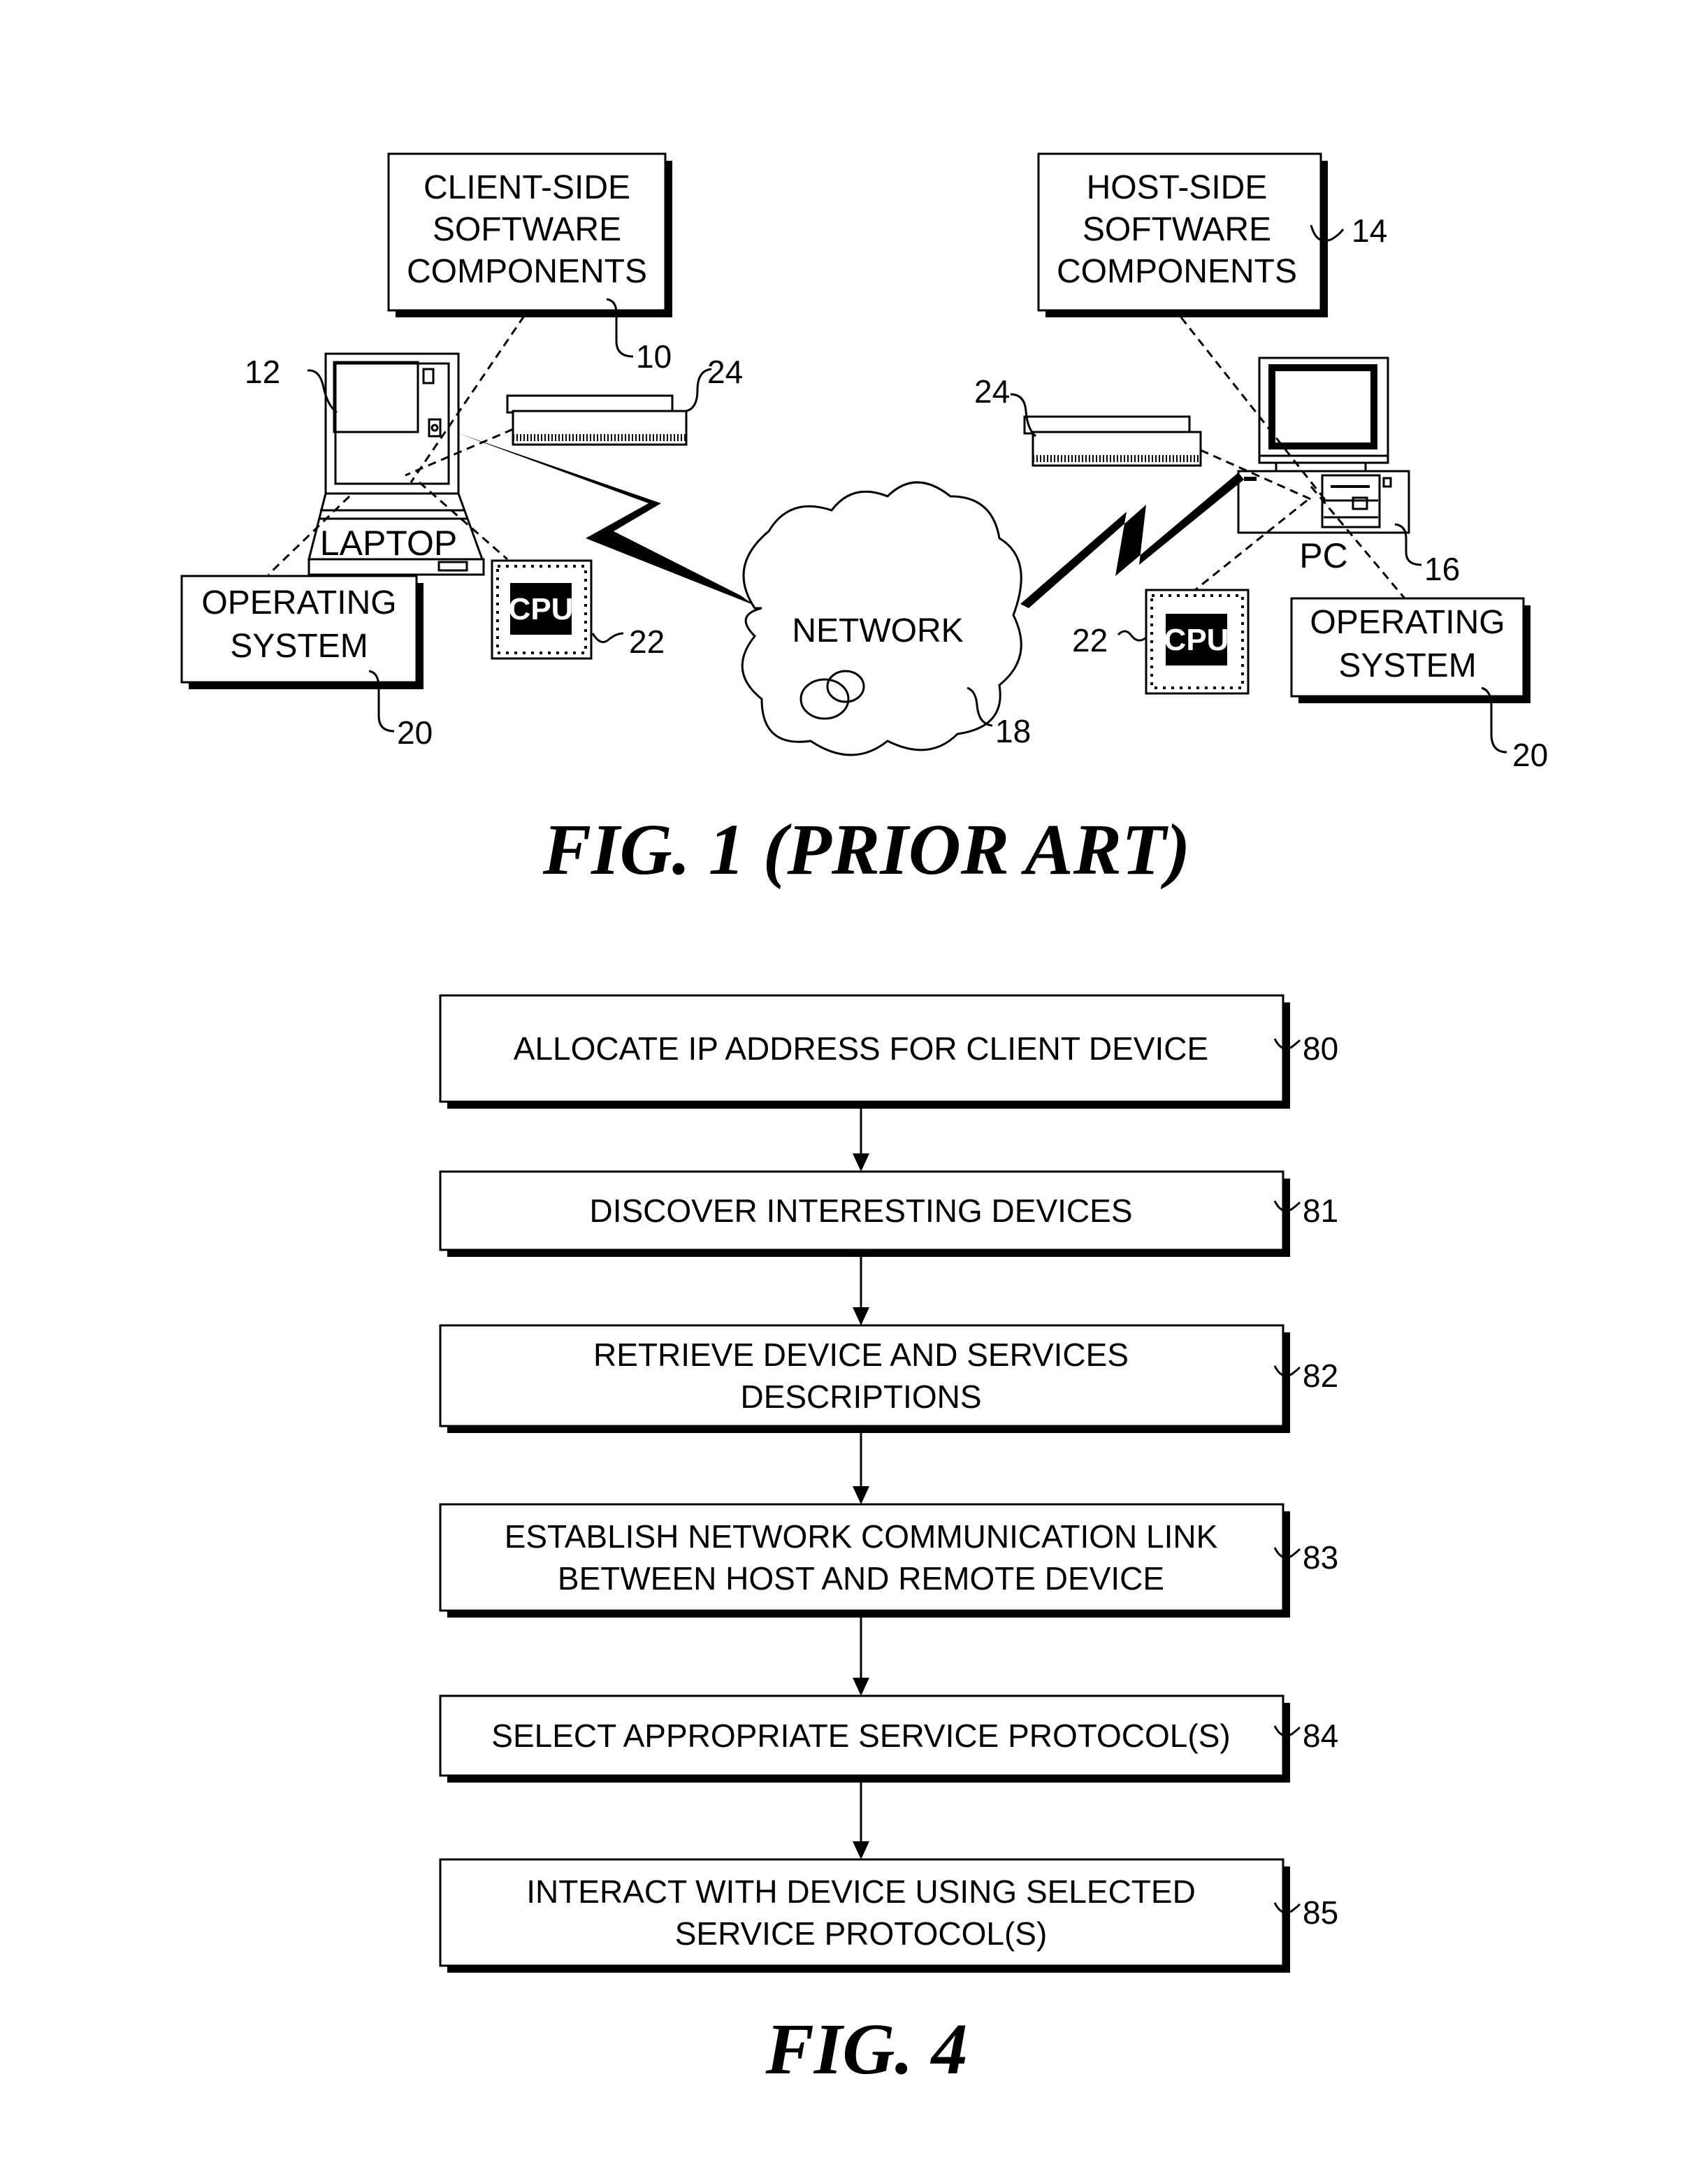 Image resolution: width=1708 pixels, height=2181 pixels. Describe the element at coordinates (860, 1211) in the screenshot. I see `flow-step-text-line: DISCOVER INTERESTING DEVICES` at that location.